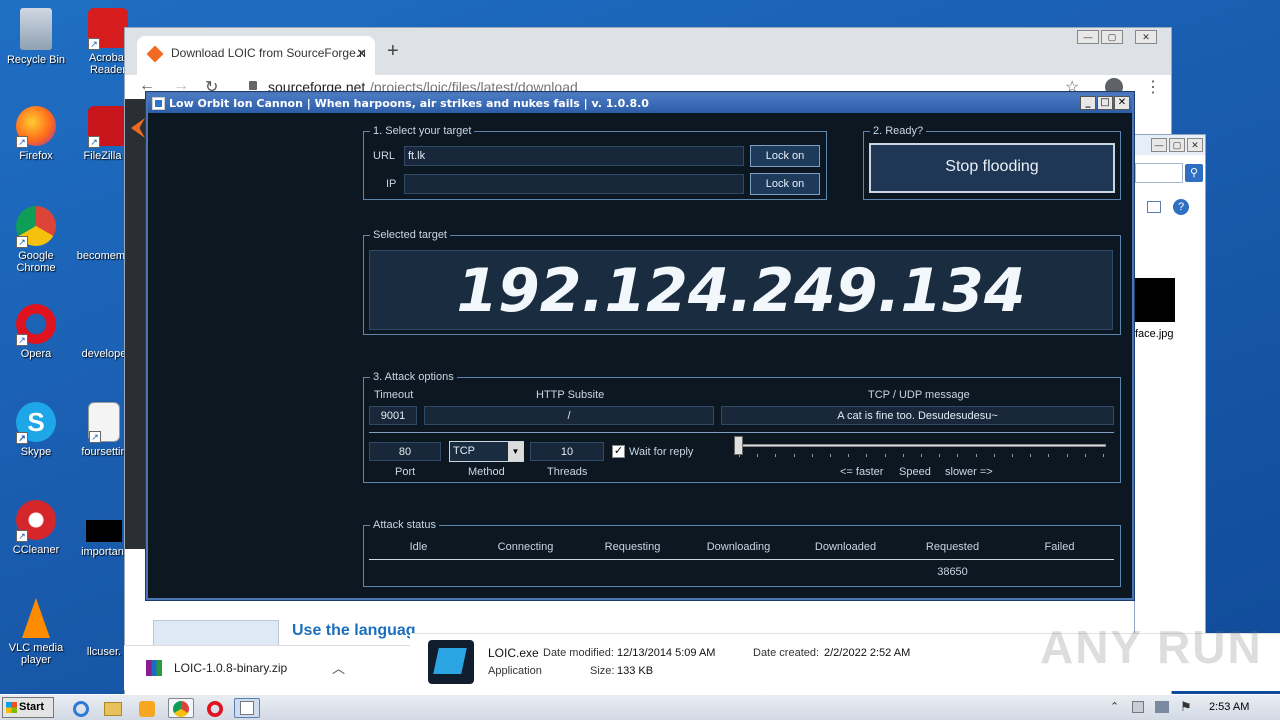 This screenshot has width=1280, height=720. What do you see at coordinates (36, 654) in the screenshot?
I see `desktop-icon-label: VLC media player` at bounding box center [36, 654].